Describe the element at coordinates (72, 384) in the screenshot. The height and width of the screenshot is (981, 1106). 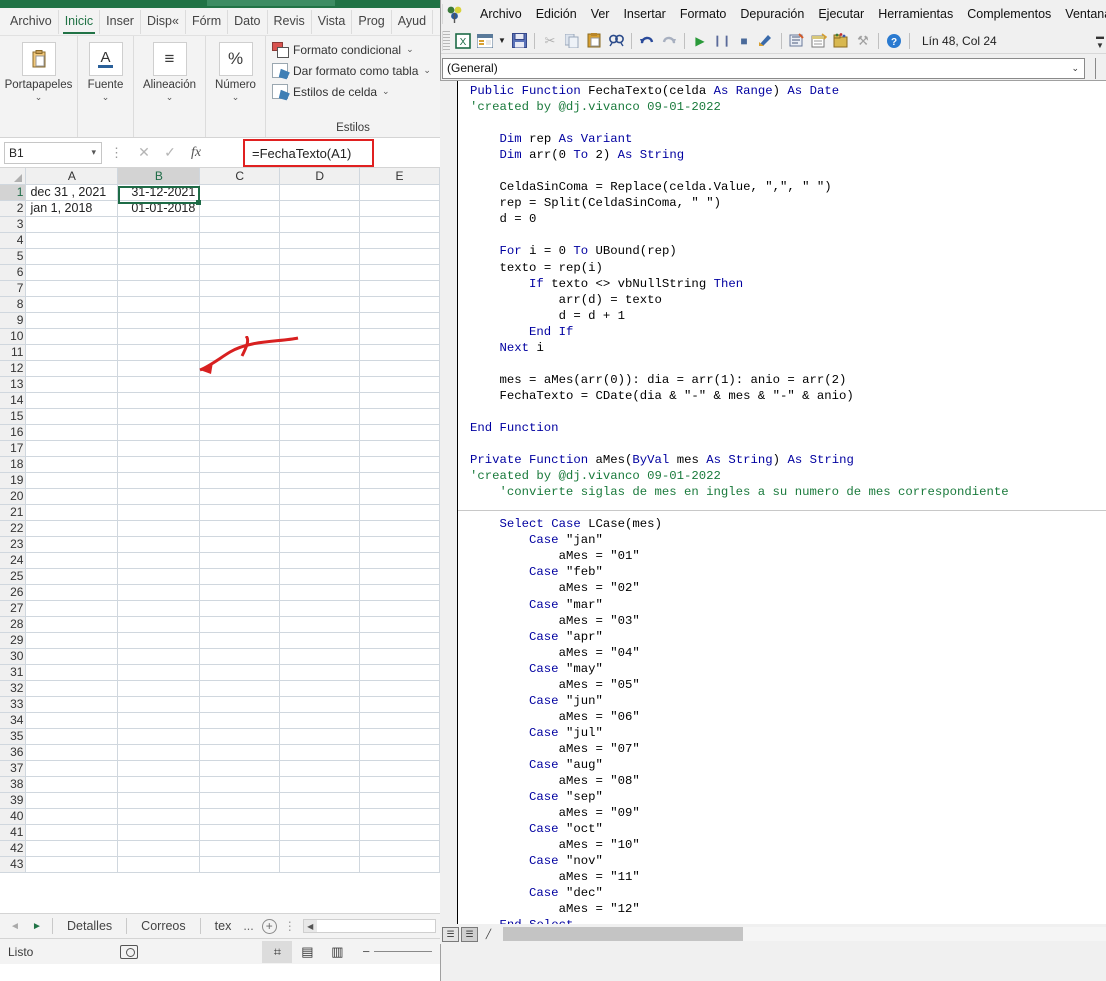
I see `cell-A13` at that location.